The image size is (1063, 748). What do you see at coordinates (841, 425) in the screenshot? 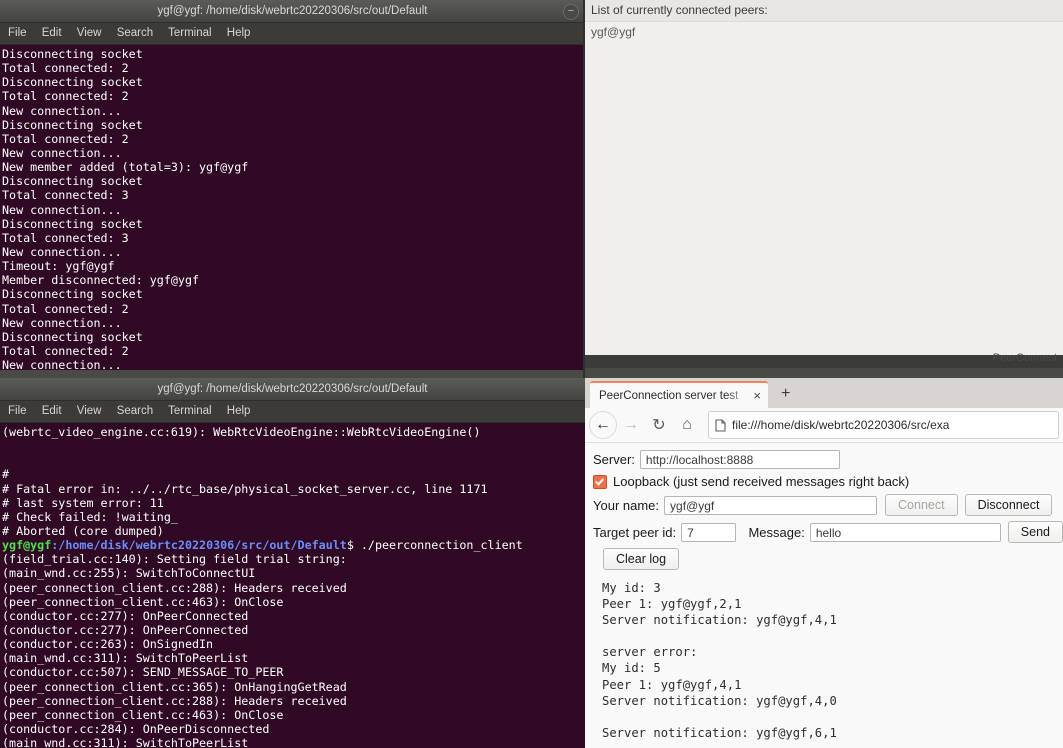
I see `url-text: file:///home/disk/webrtc20220306/src/exa` at bounding box center [841, 425].